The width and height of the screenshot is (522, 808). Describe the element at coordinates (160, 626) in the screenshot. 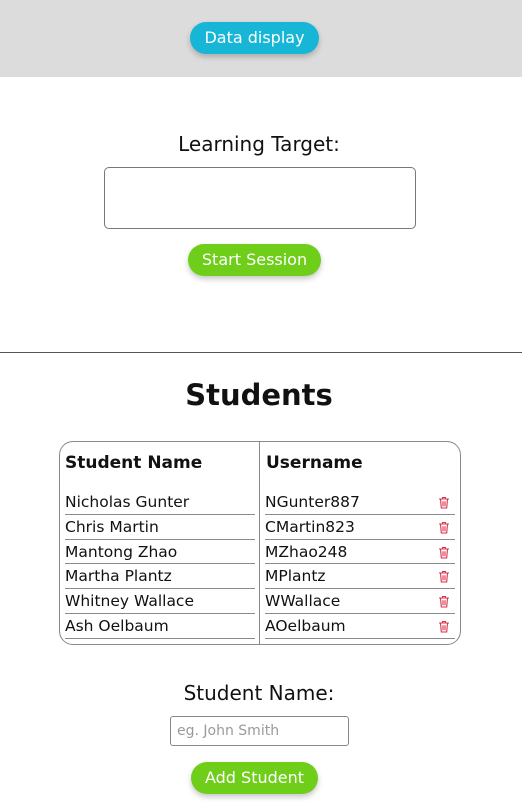

I see `student-name-cell: Ash Oelbaum` at that location.